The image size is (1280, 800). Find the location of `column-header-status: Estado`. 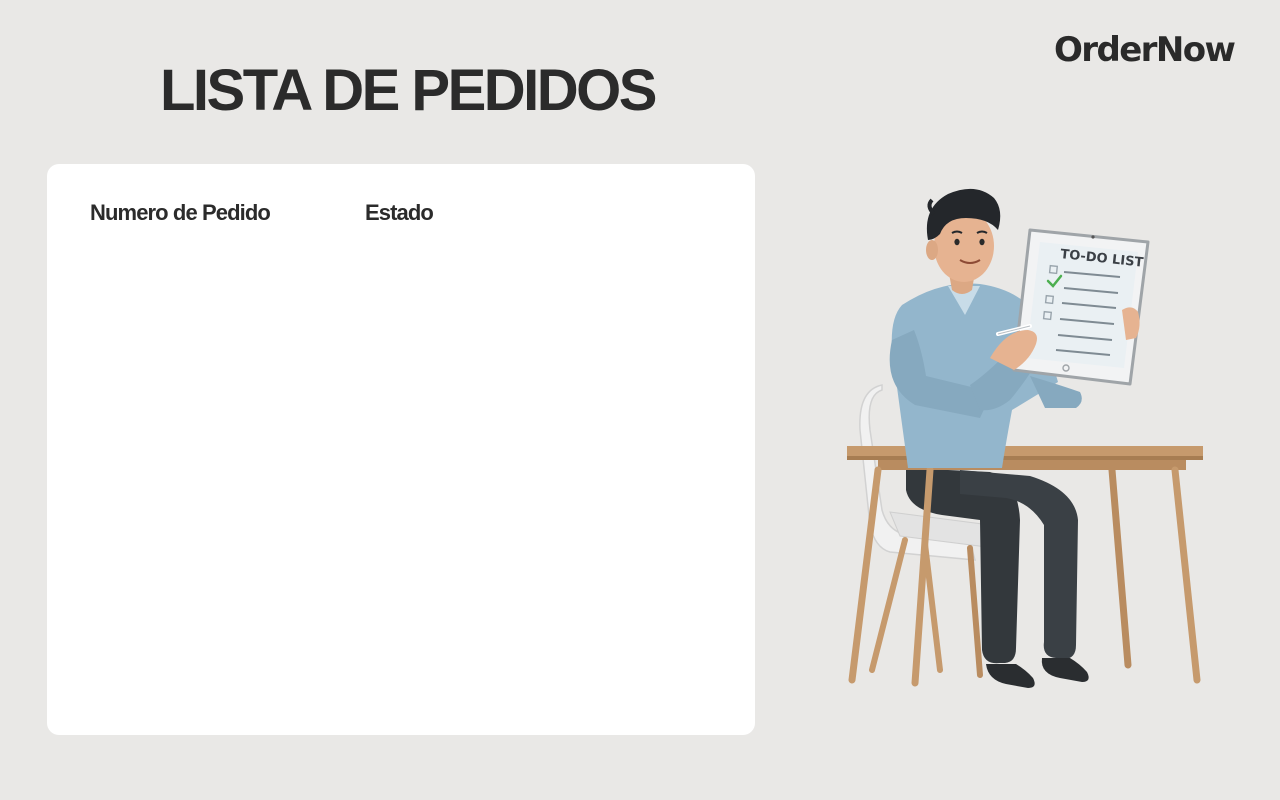

column-header-status: Estado is located at coordinates (399, 212).